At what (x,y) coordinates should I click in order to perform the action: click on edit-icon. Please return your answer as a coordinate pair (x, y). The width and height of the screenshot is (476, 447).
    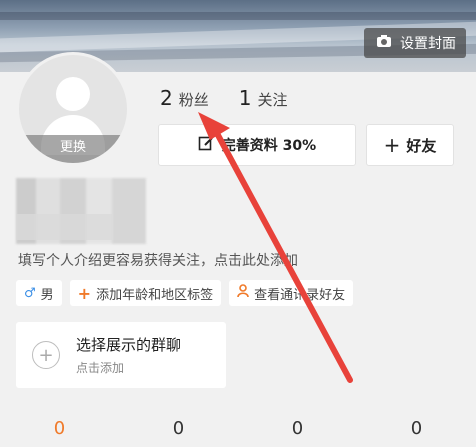
    Looking at the image, I should click on (206, 145).